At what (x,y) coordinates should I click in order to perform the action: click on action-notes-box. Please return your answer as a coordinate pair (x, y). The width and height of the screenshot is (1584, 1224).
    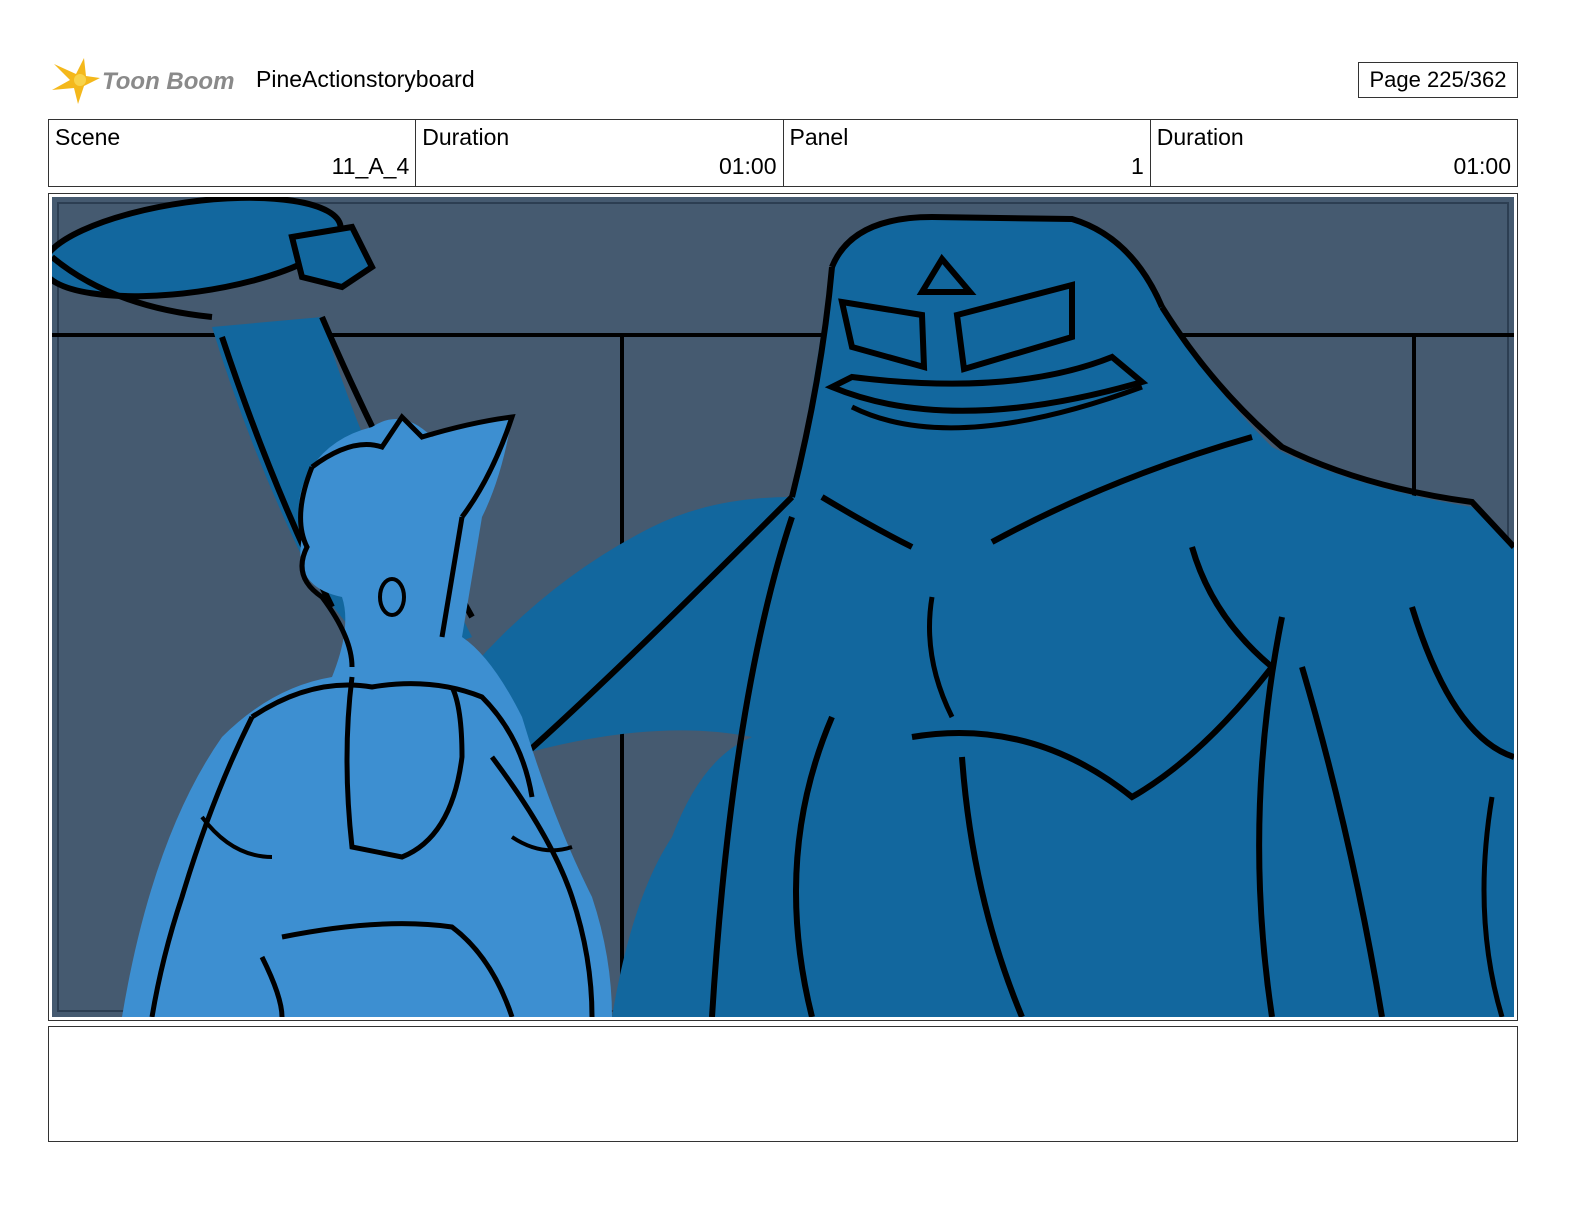
    Looking at the image, I should click on (783, 1084).